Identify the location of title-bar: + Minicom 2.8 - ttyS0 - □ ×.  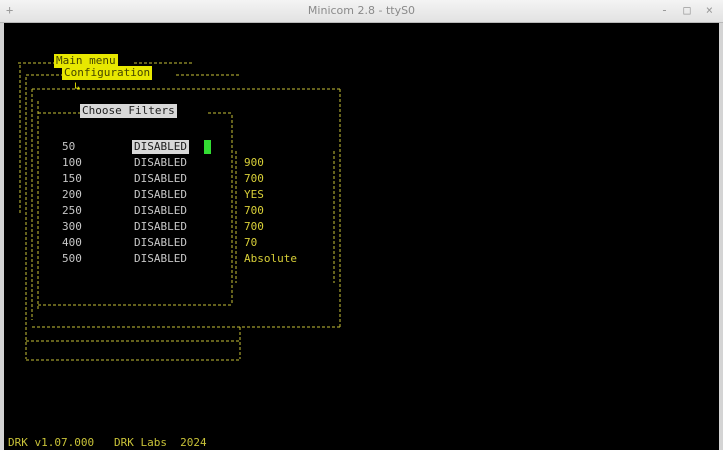
(361, 11).